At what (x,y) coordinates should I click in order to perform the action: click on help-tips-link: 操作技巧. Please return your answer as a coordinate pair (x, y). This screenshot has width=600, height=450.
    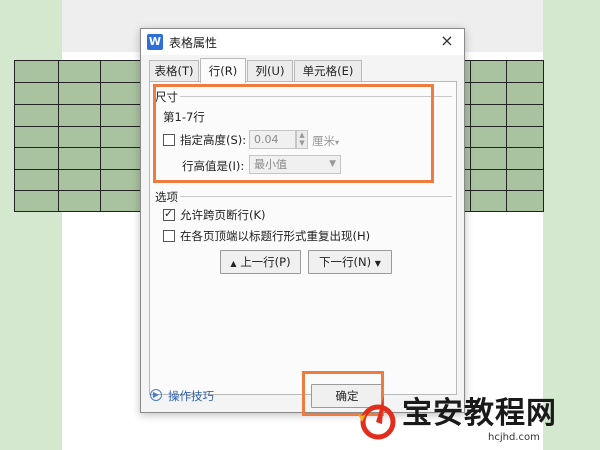
    Looking at the image, I should click on (191, 396).